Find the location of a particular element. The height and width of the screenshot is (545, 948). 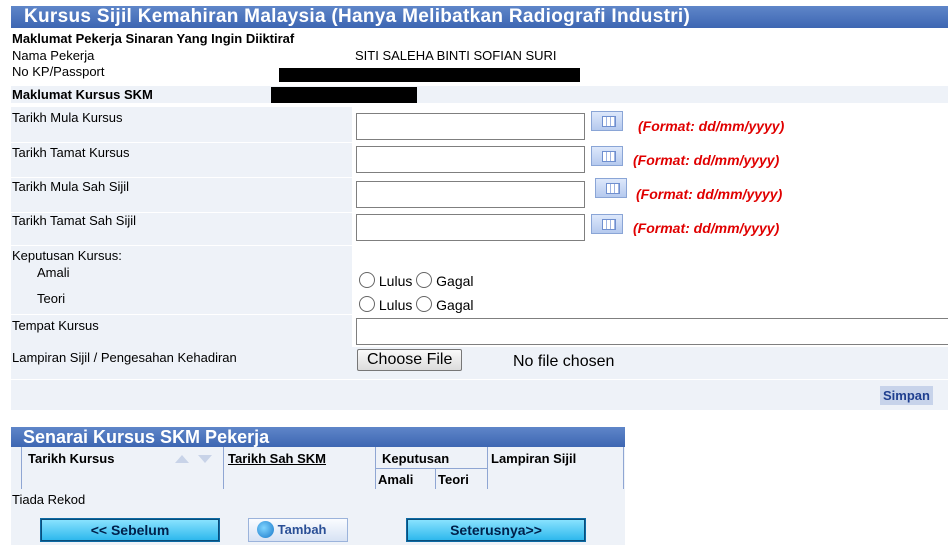

redacted-passport-number is located at coordinates (429, 75).